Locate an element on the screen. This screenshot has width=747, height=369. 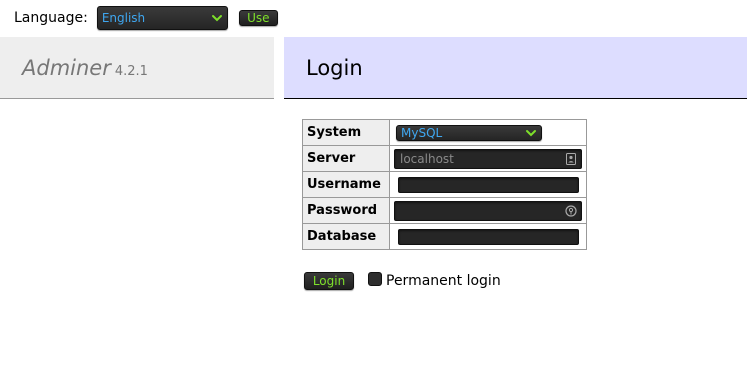
content-header: Login is located at coordinates (515, 68).